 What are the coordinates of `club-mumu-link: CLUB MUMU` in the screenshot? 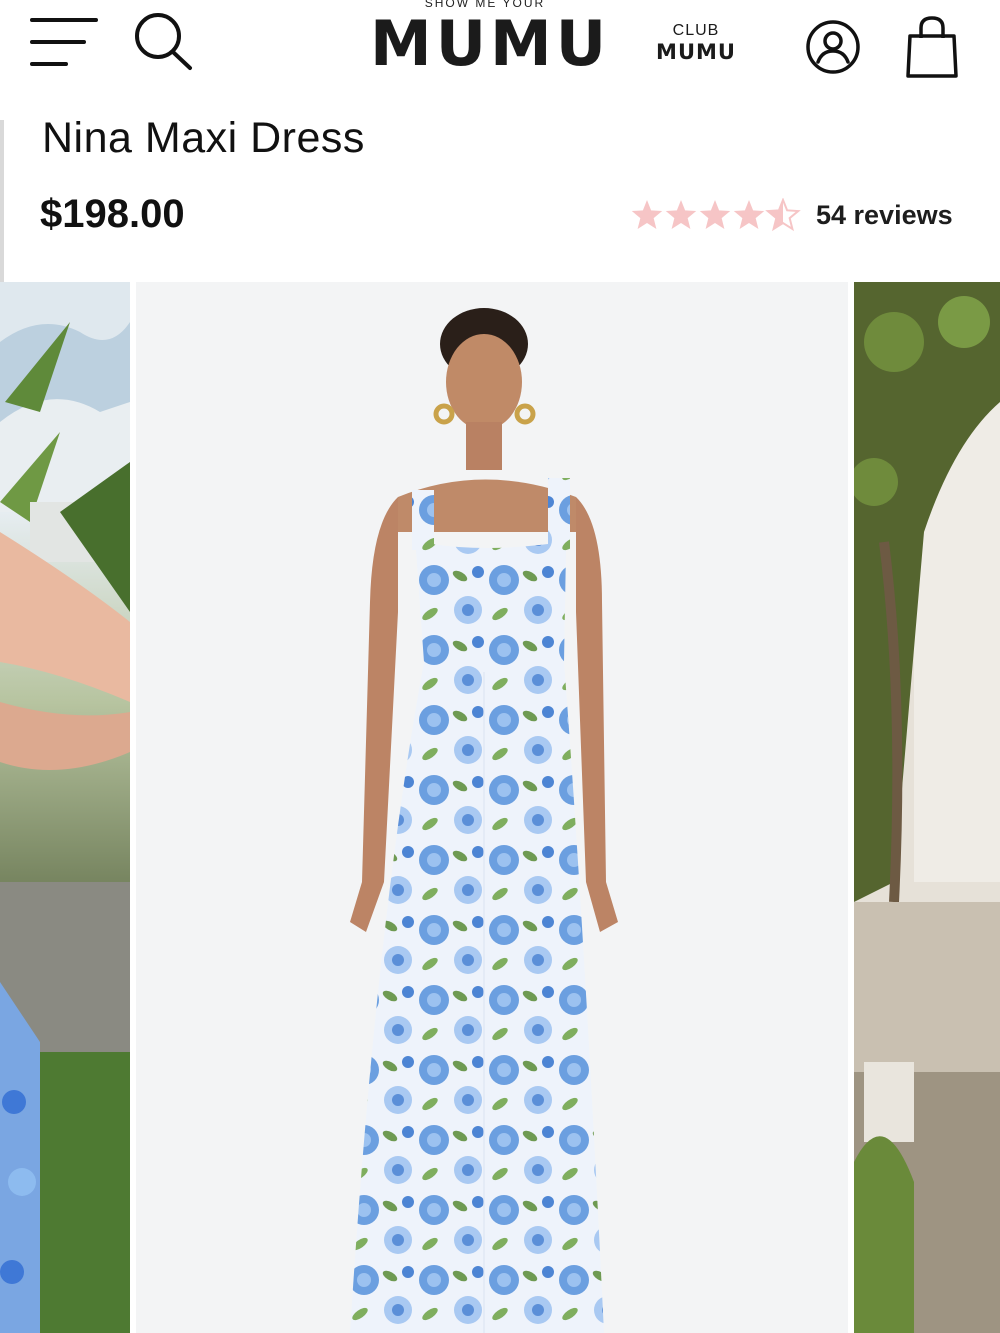 It's located at (696, 43).